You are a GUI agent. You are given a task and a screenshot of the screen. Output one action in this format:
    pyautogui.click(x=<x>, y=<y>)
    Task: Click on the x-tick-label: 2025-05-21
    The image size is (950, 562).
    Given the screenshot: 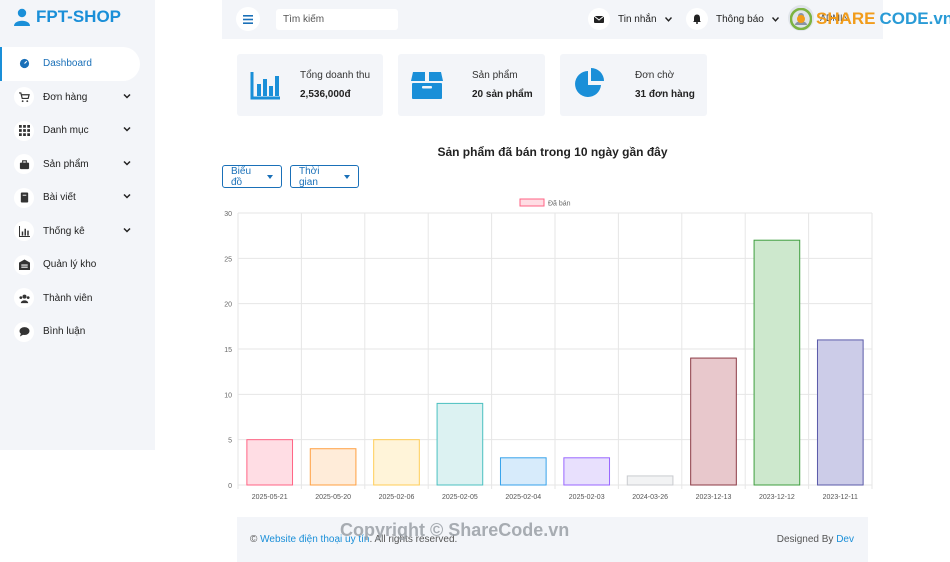 What is the action you would take?
    pyautogui.click(x=270, y=497)
    